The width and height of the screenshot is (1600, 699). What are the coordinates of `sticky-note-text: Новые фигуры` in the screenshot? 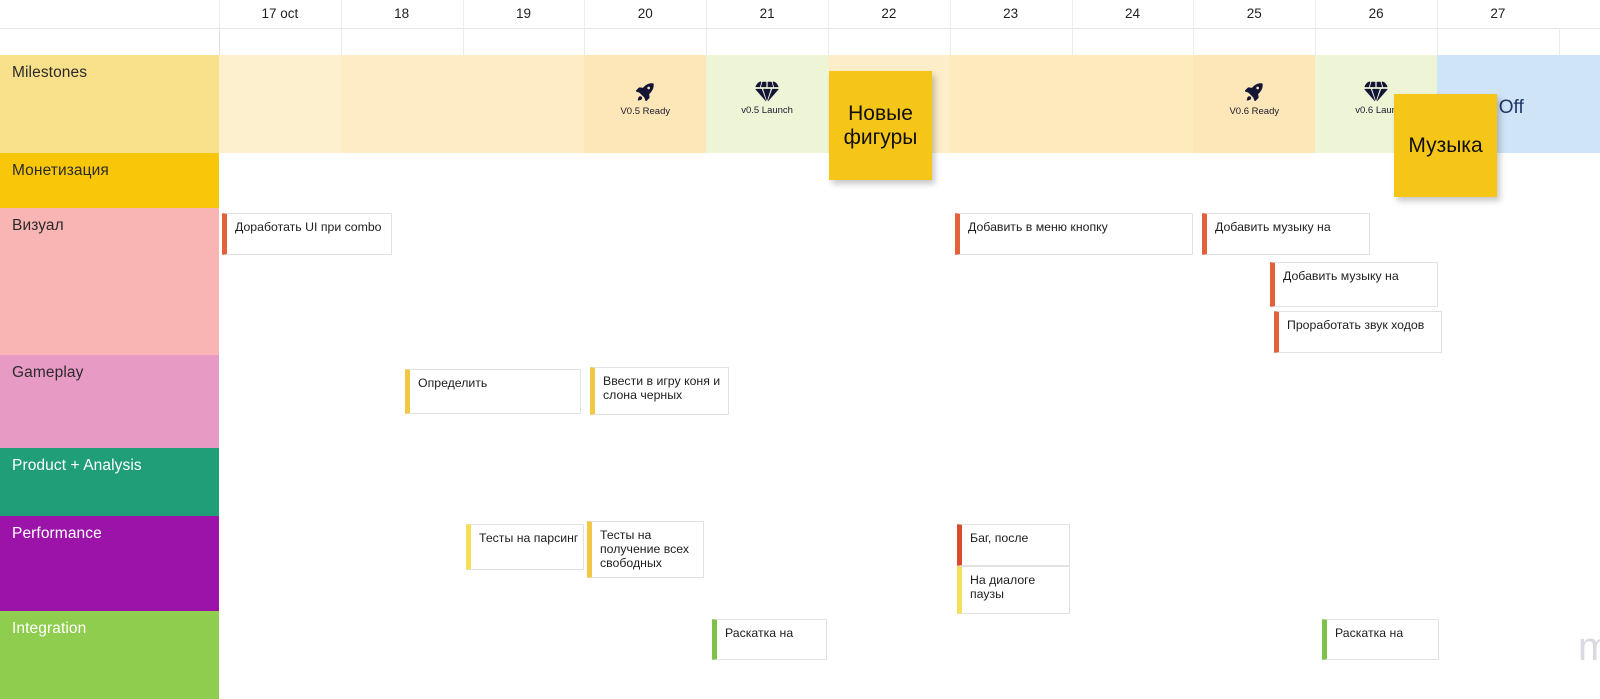 It's located at (880, 125).